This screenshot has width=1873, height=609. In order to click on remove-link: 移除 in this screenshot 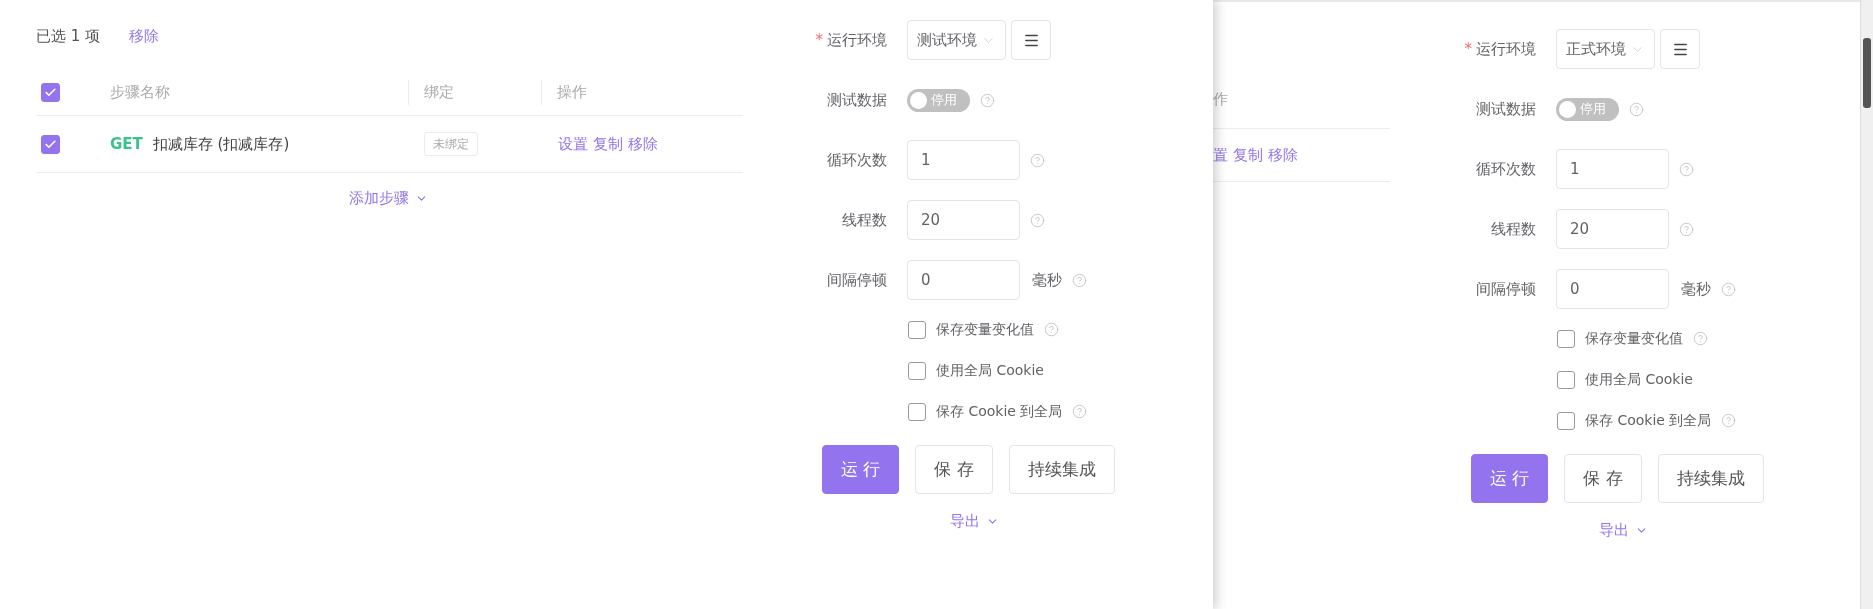, I will do `click(144, 36)`.